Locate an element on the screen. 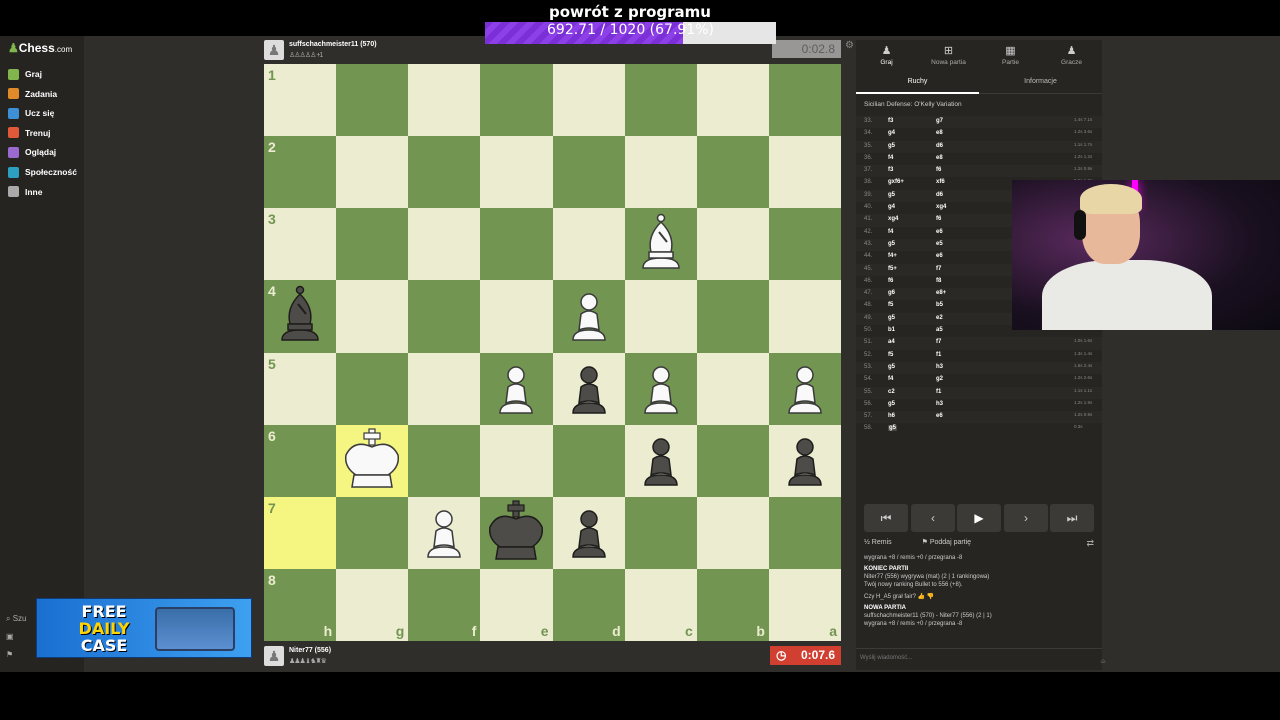 The width and height of the screenshot is (1280, 720). white-move: f5+ is located at coordinates (892, 269).